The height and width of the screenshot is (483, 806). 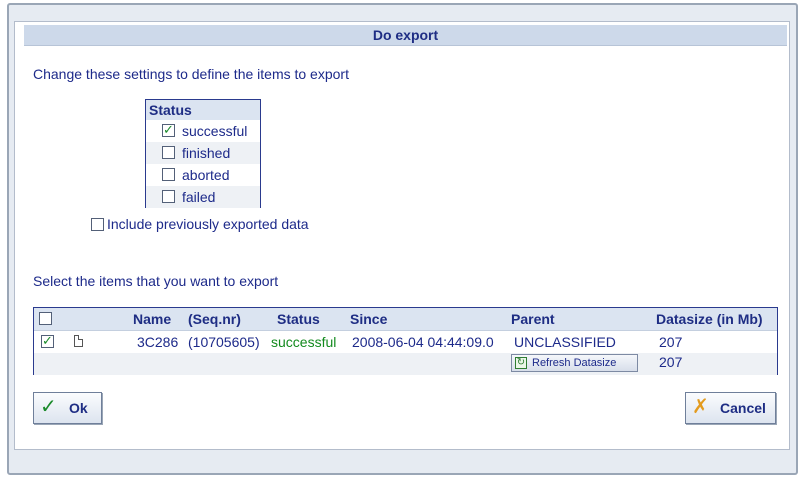 What do you see at coordinates (78, 408) in the screenshot?
I see `ok-label: Ok` at bounding box center [78, 408].